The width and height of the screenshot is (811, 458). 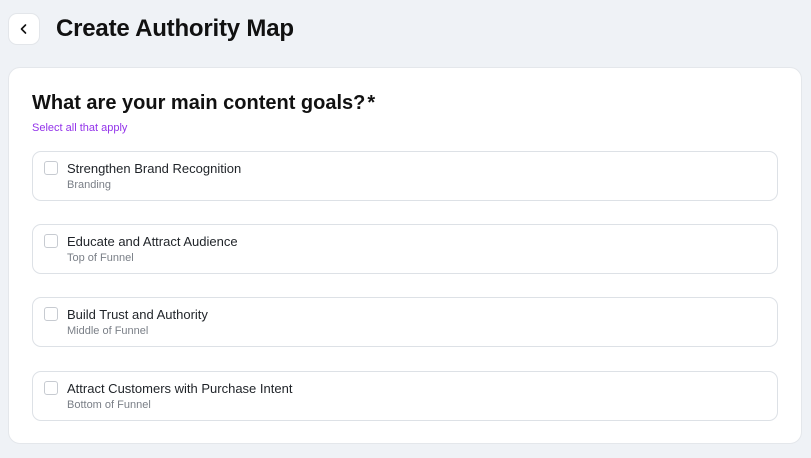 What do you see at coordinates (175, 28) in the screenshot?
I see `page-title: Create Authority Map` at bounding box center [175, 28].